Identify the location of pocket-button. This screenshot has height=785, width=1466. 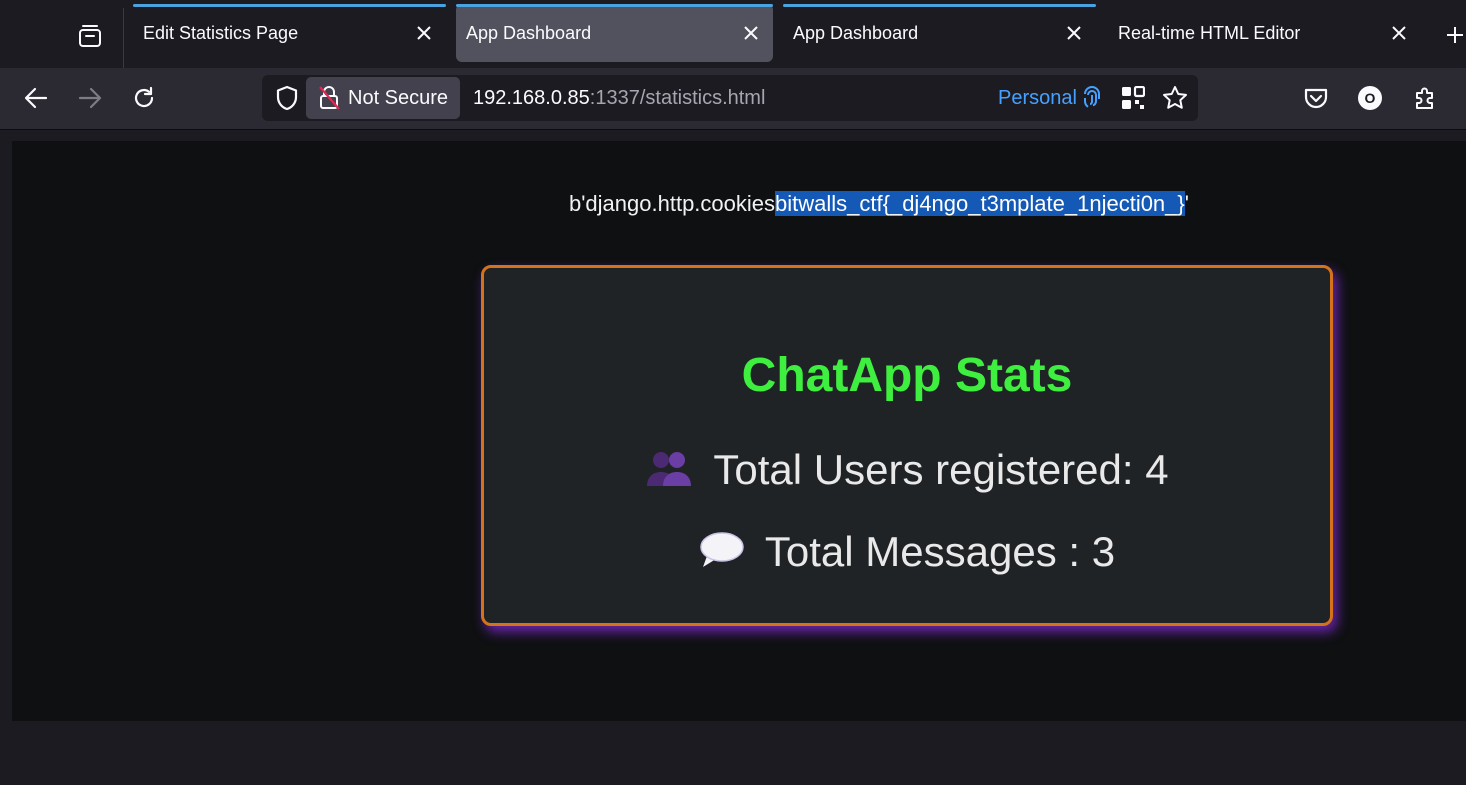
(1316, 98).